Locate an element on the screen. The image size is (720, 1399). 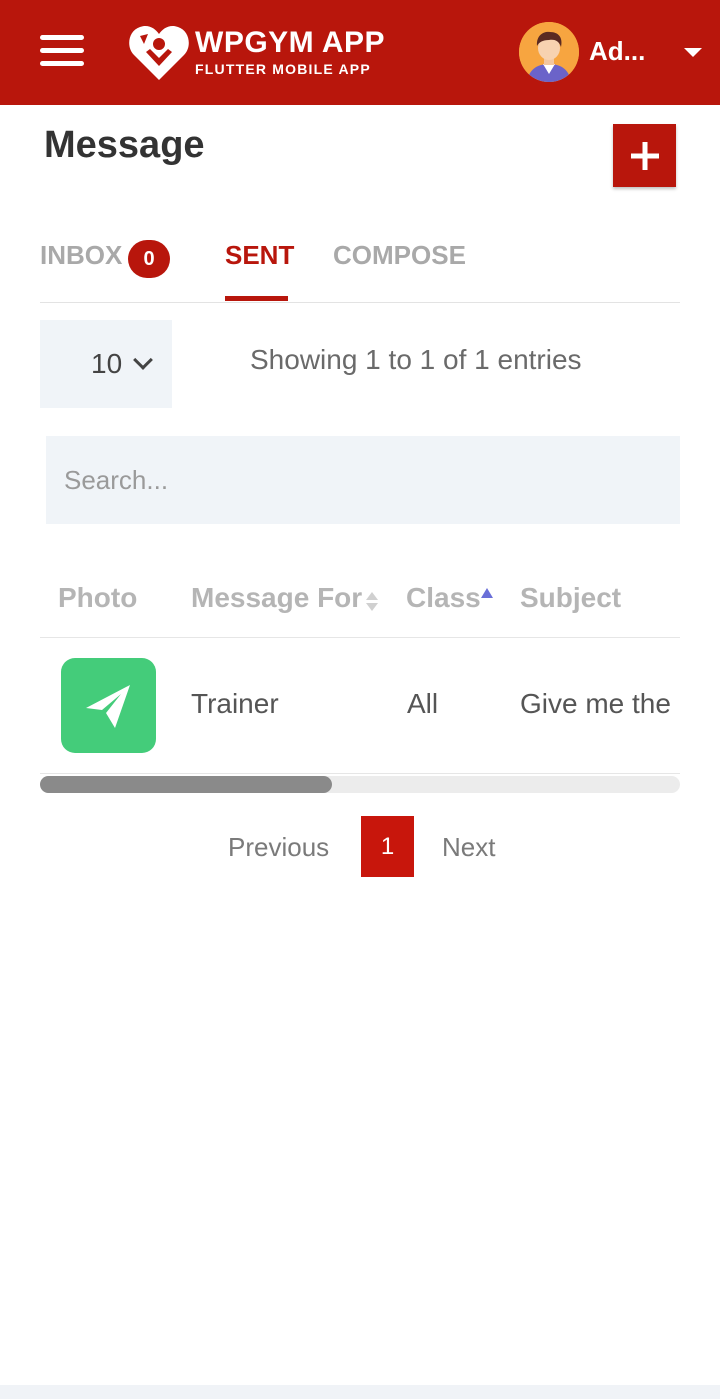
paper-plane-icon is located at coordinates (108, 706).